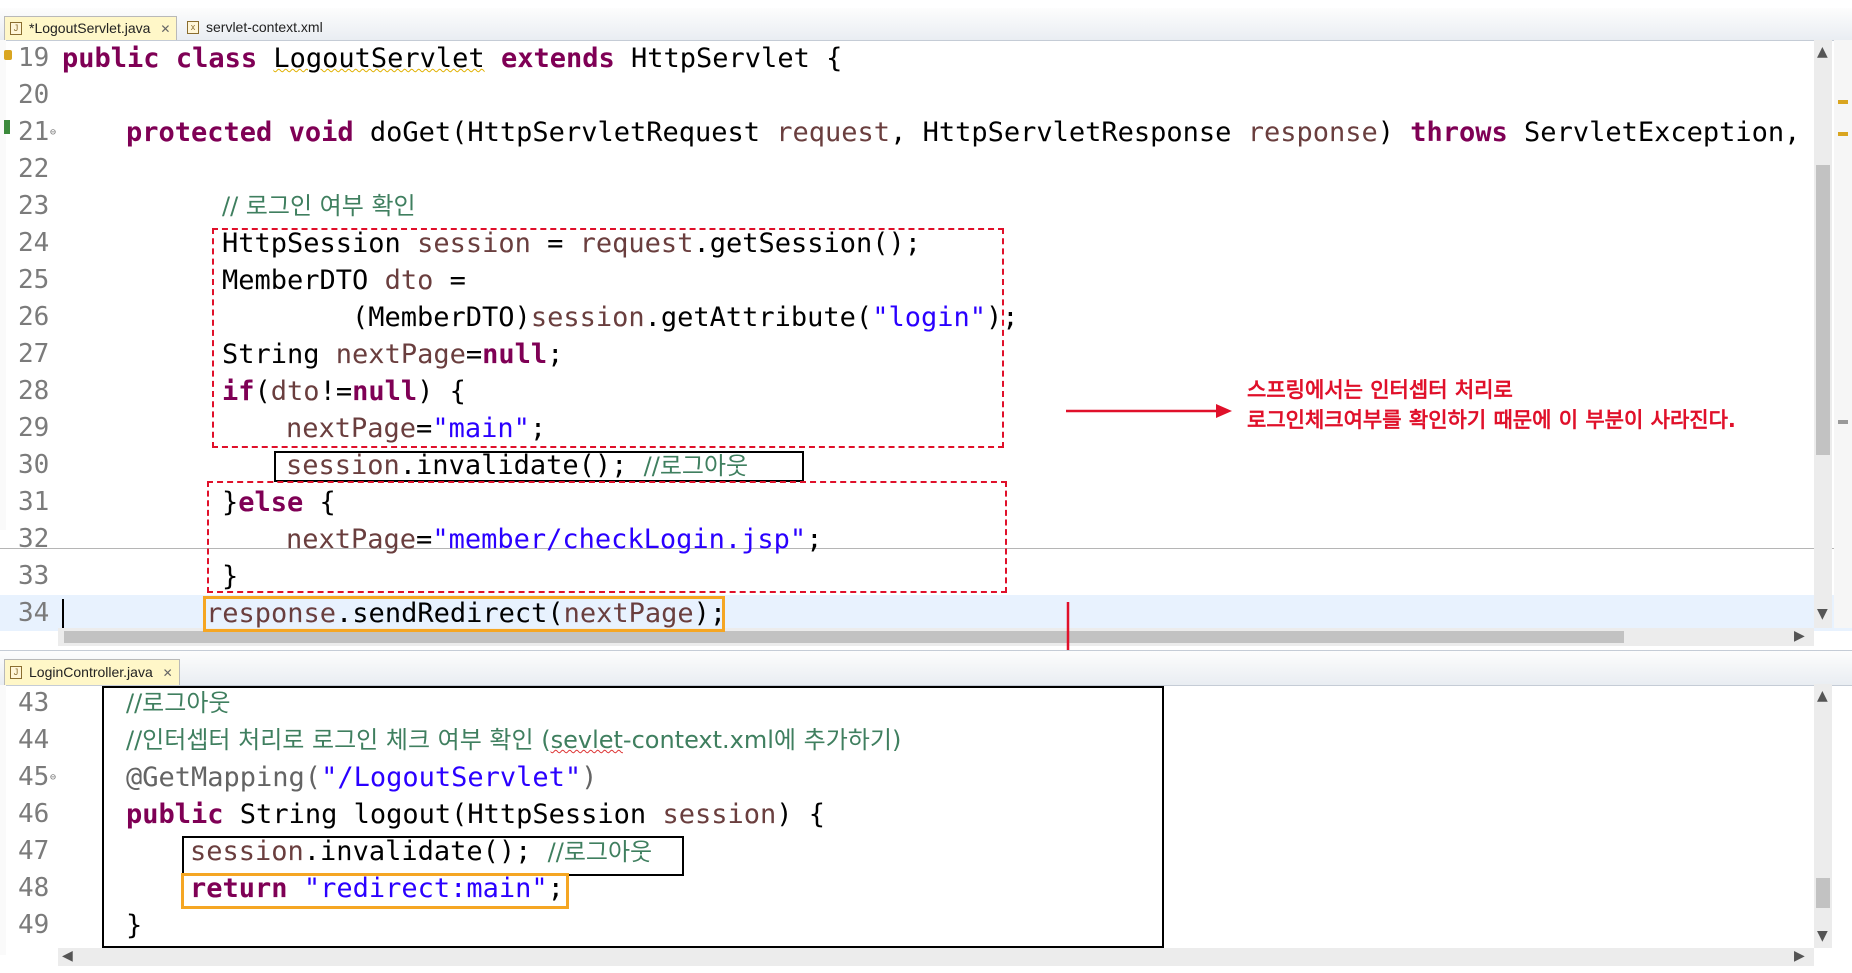 The width and height of the screenshot is (1852, 973). Describe the element at coordinates (375, 891) in the screenshot. I see `return-highlight-box` at that location.